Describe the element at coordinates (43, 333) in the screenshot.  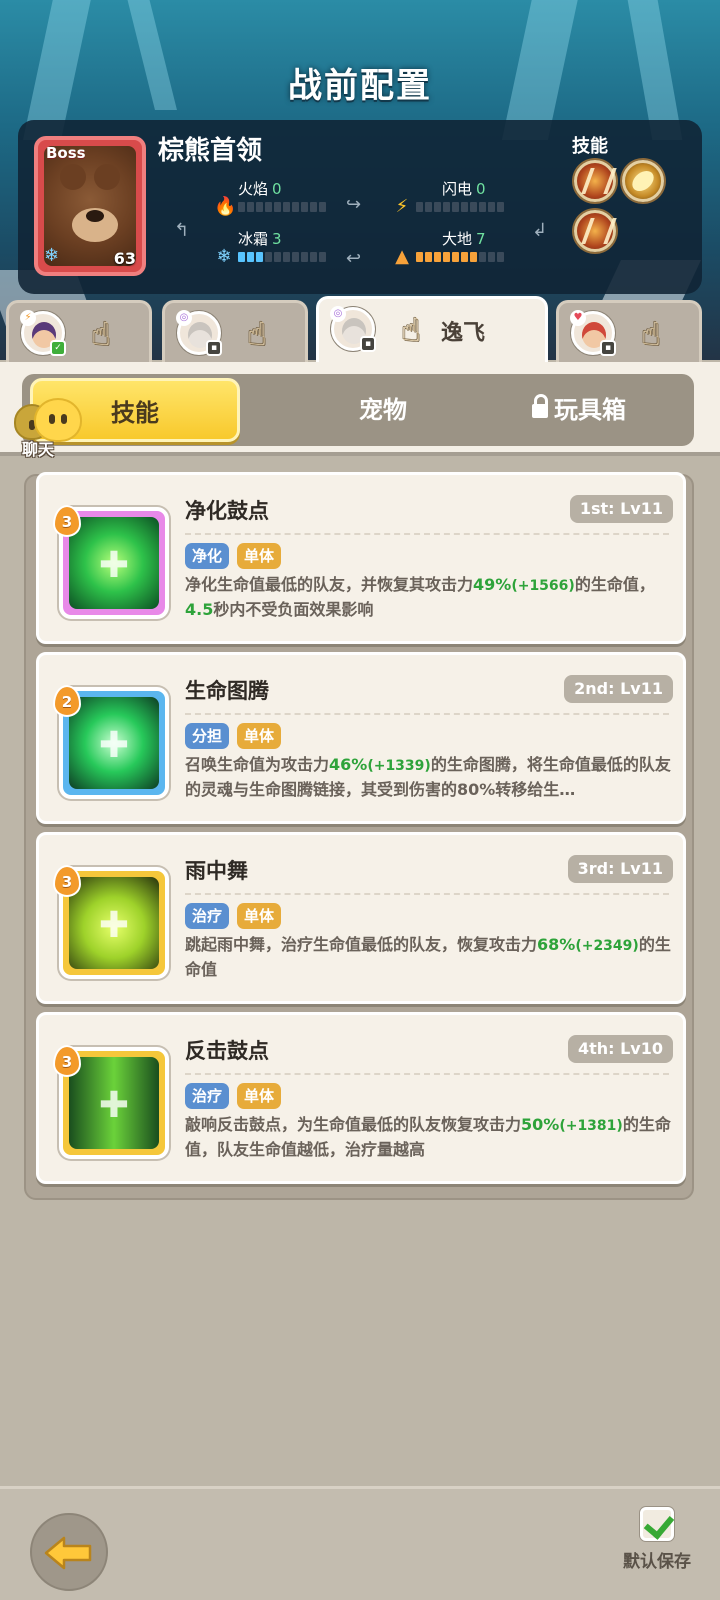
I see `hero-avatar: ⚡ ✓` at that location.